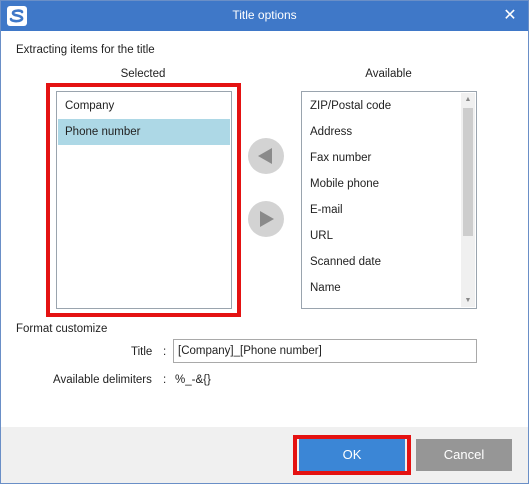  Describe the element at coordinates (381, 210) in the screenshot. I see `available-item: E-mail` at that location.